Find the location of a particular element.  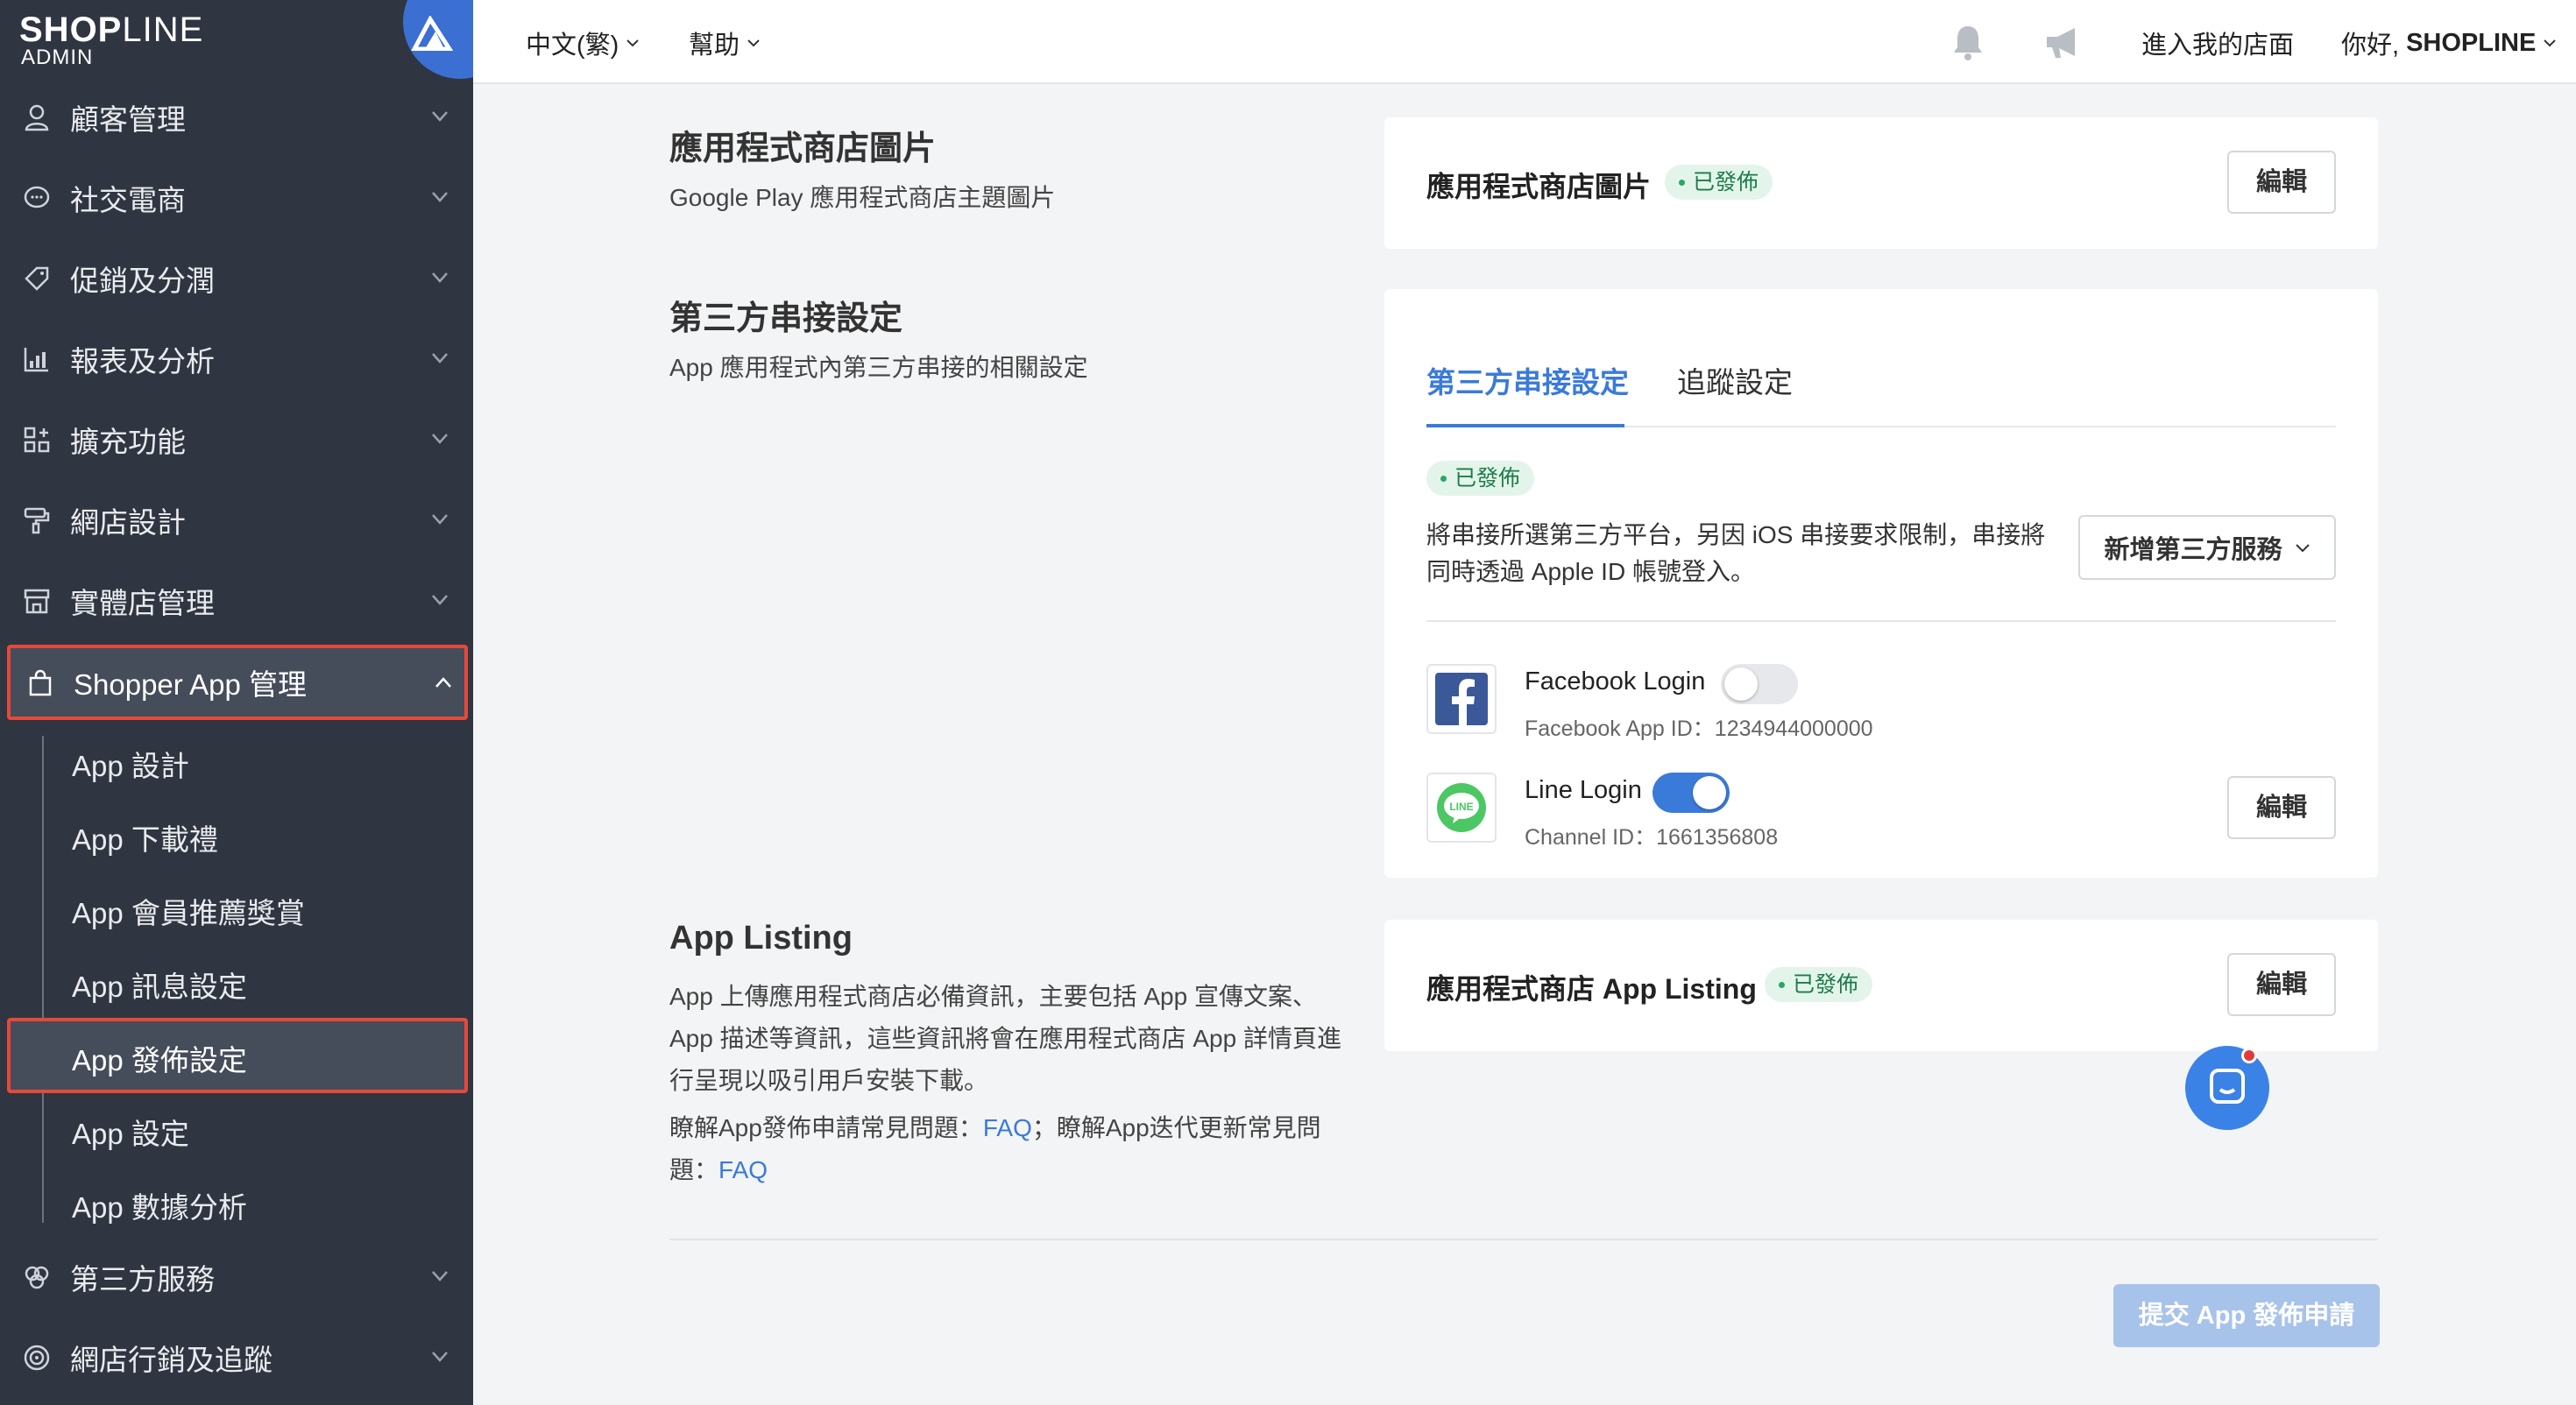

card-title: 應用程式商店 App Listing is located at coordinates (1591, 989).